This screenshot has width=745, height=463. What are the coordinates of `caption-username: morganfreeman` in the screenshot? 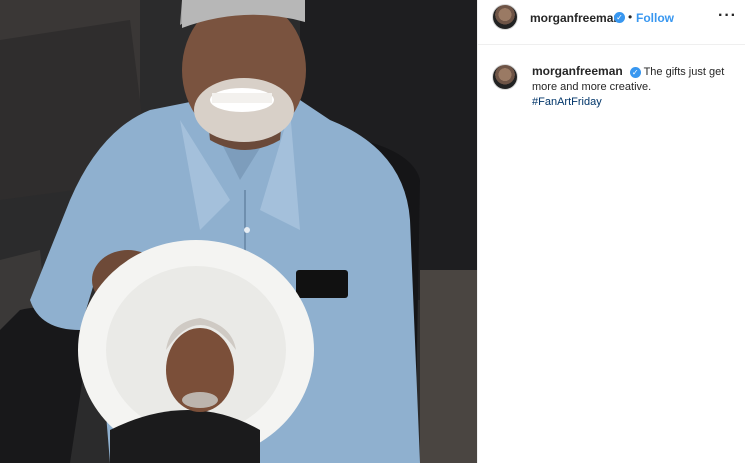 It's located at (577, 71).